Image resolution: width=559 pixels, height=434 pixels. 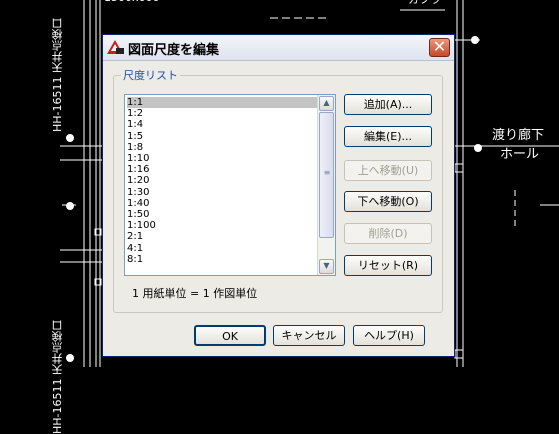 I want to click on cad-label-top-left: 1500x600, so click(x=132, y=3).